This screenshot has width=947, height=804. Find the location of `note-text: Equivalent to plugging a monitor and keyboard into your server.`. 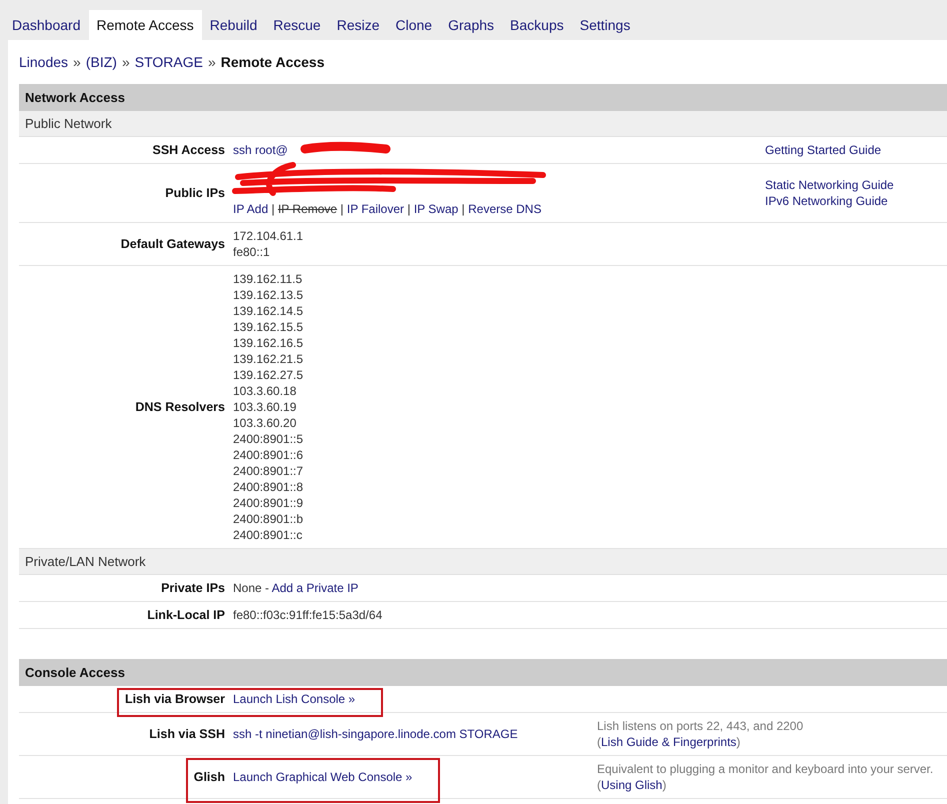

note-text: Equivalent to plugging a monitor and keyboard into your server. is located at coordinates (765, 769).